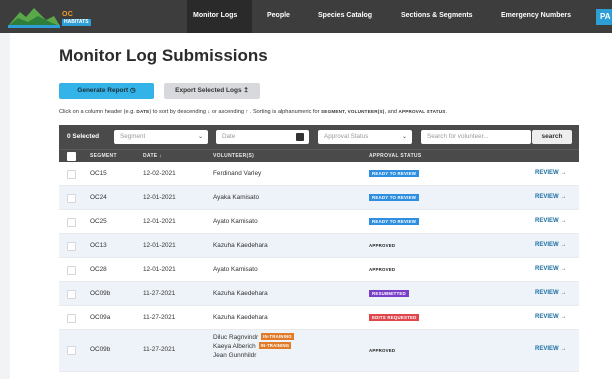 The width and height of the screenshot is (612, 379). Describe the element at coordinates (229, 136) in the screenshot. I see `date-placeholder: Date` at that location.